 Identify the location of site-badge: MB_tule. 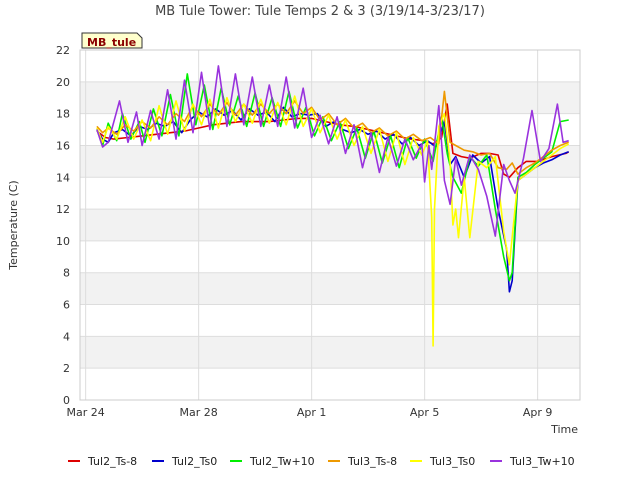
(112, 40).